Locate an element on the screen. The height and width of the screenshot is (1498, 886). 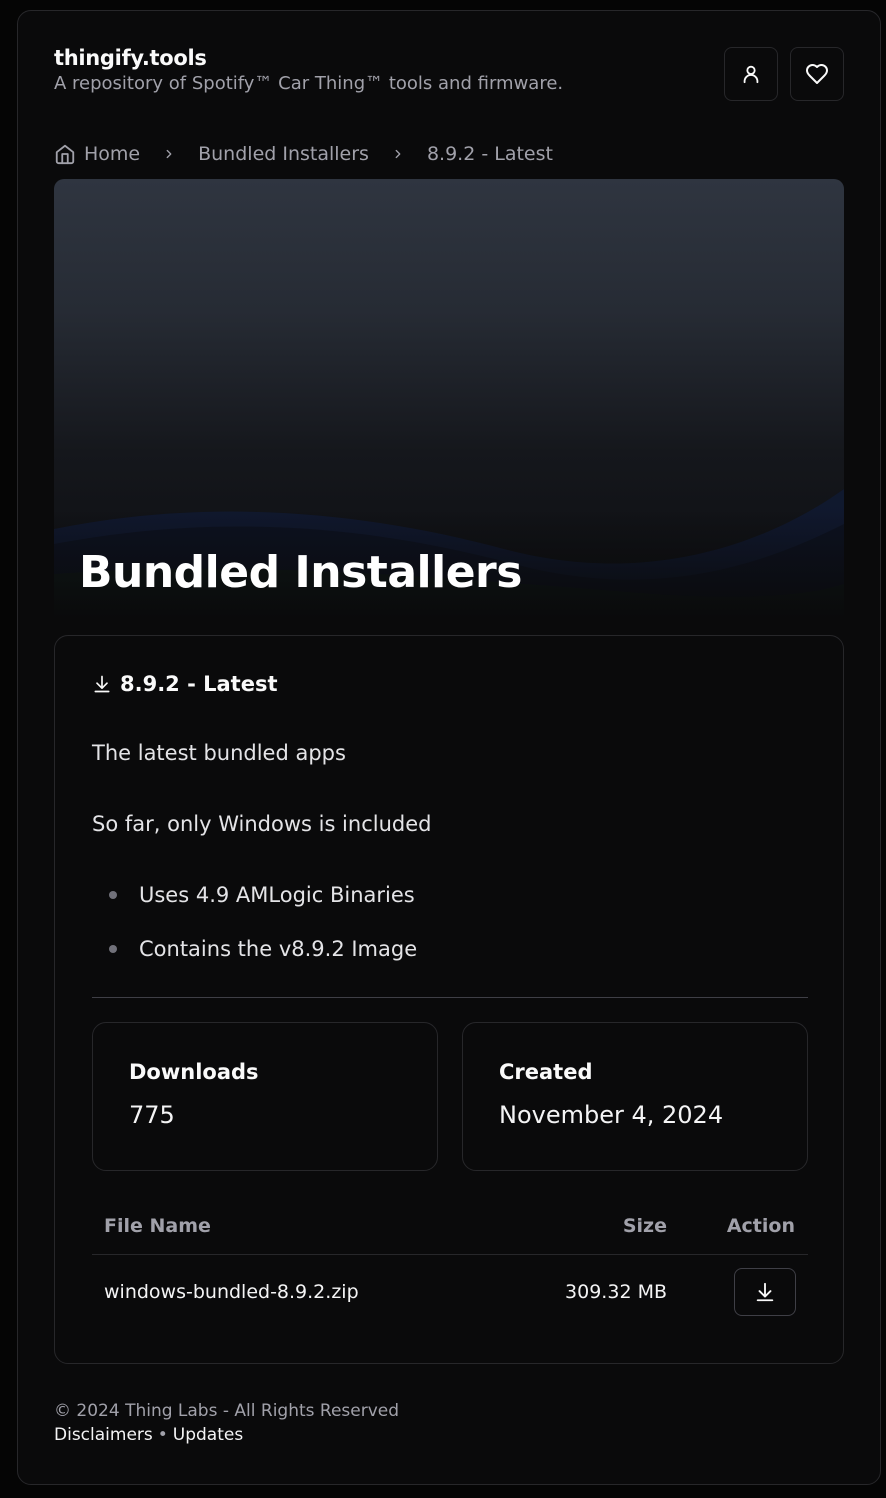
file-size-cell: 309.32 MB is located at coordinates (616, 1292).